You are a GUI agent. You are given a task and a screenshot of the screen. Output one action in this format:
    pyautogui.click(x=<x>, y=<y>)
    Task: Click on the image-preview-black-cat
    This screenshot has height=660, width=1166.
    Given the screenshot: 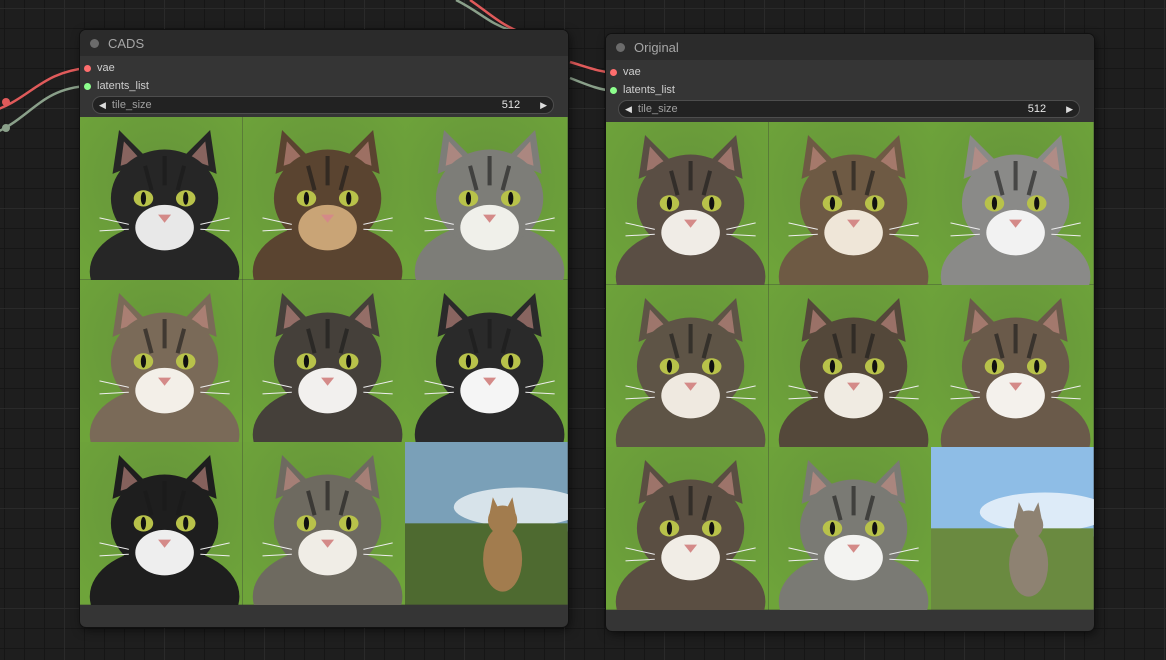 What is the action you would take?
    pyautogui.click(x=161, y=523)
    